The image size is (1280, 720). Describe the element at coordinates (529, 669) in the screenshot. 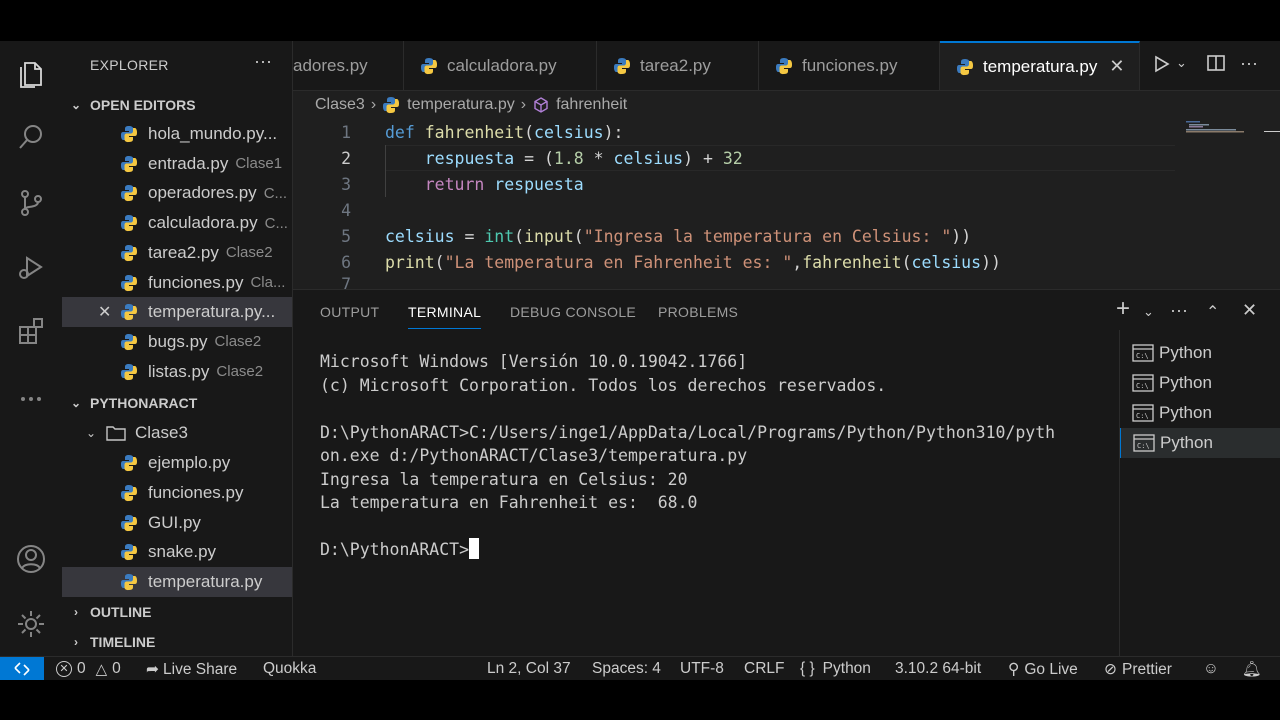

I see `cursor-position: Ln 2, Col 37` at that location.